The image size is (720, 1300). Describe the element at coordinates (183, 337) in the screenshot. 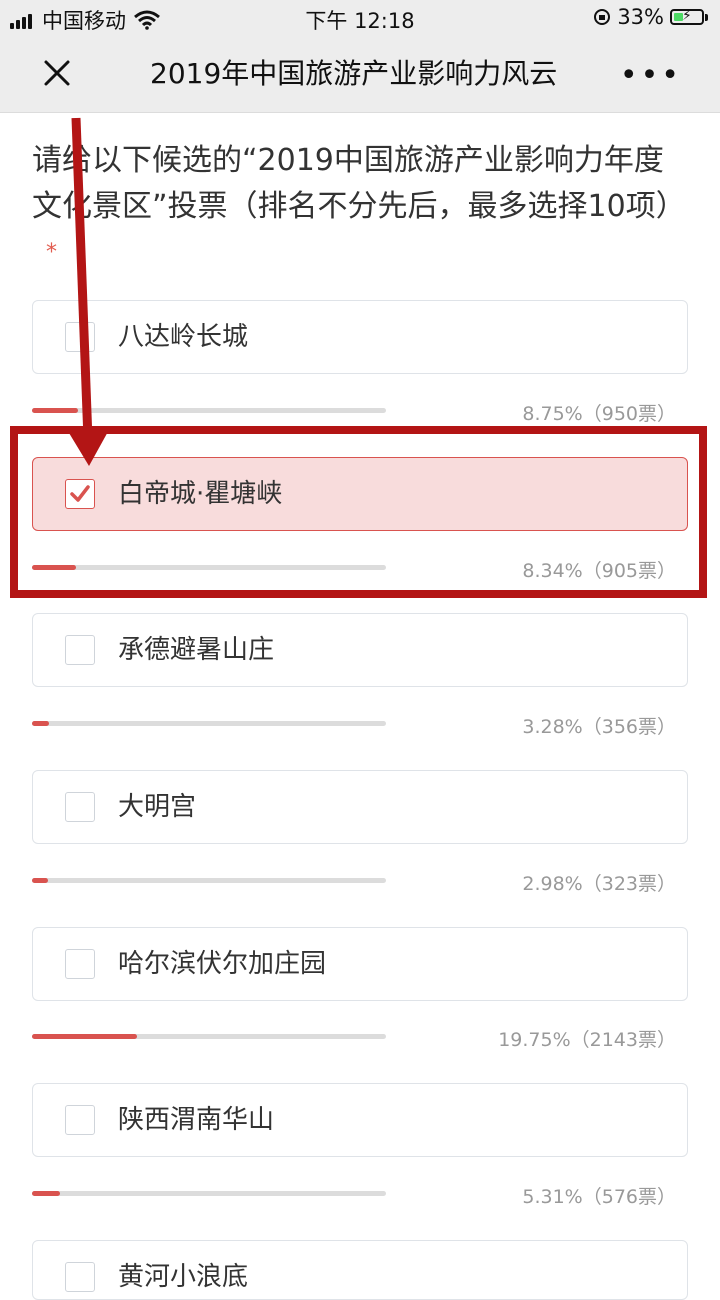

I see `option-label: 八达岭长城` at that location.